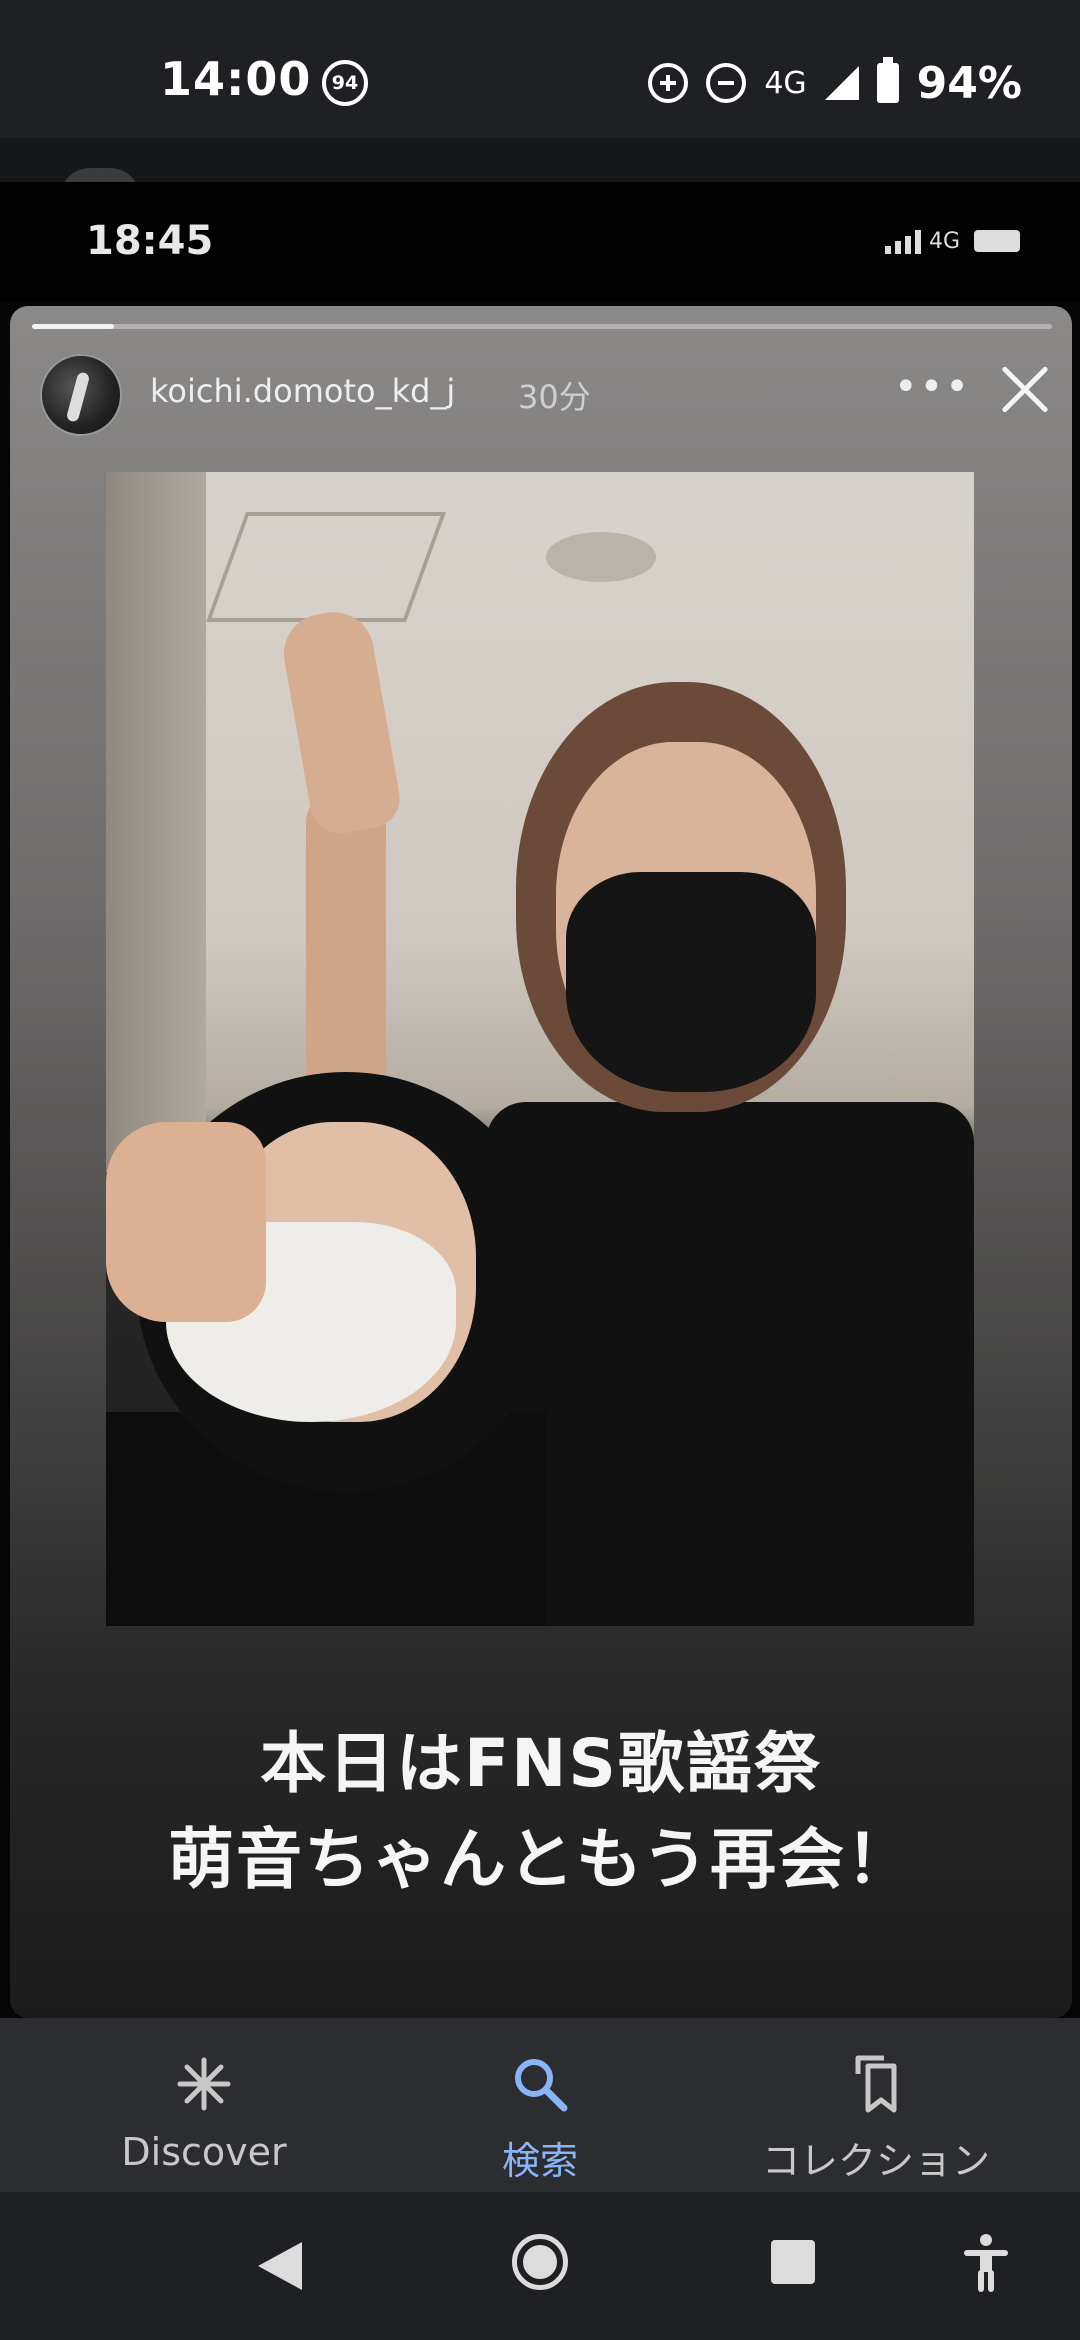 The height and width of the screenshot is (2340, 1080). I want to click on nav-discover: Discover, so click(204, 2105).